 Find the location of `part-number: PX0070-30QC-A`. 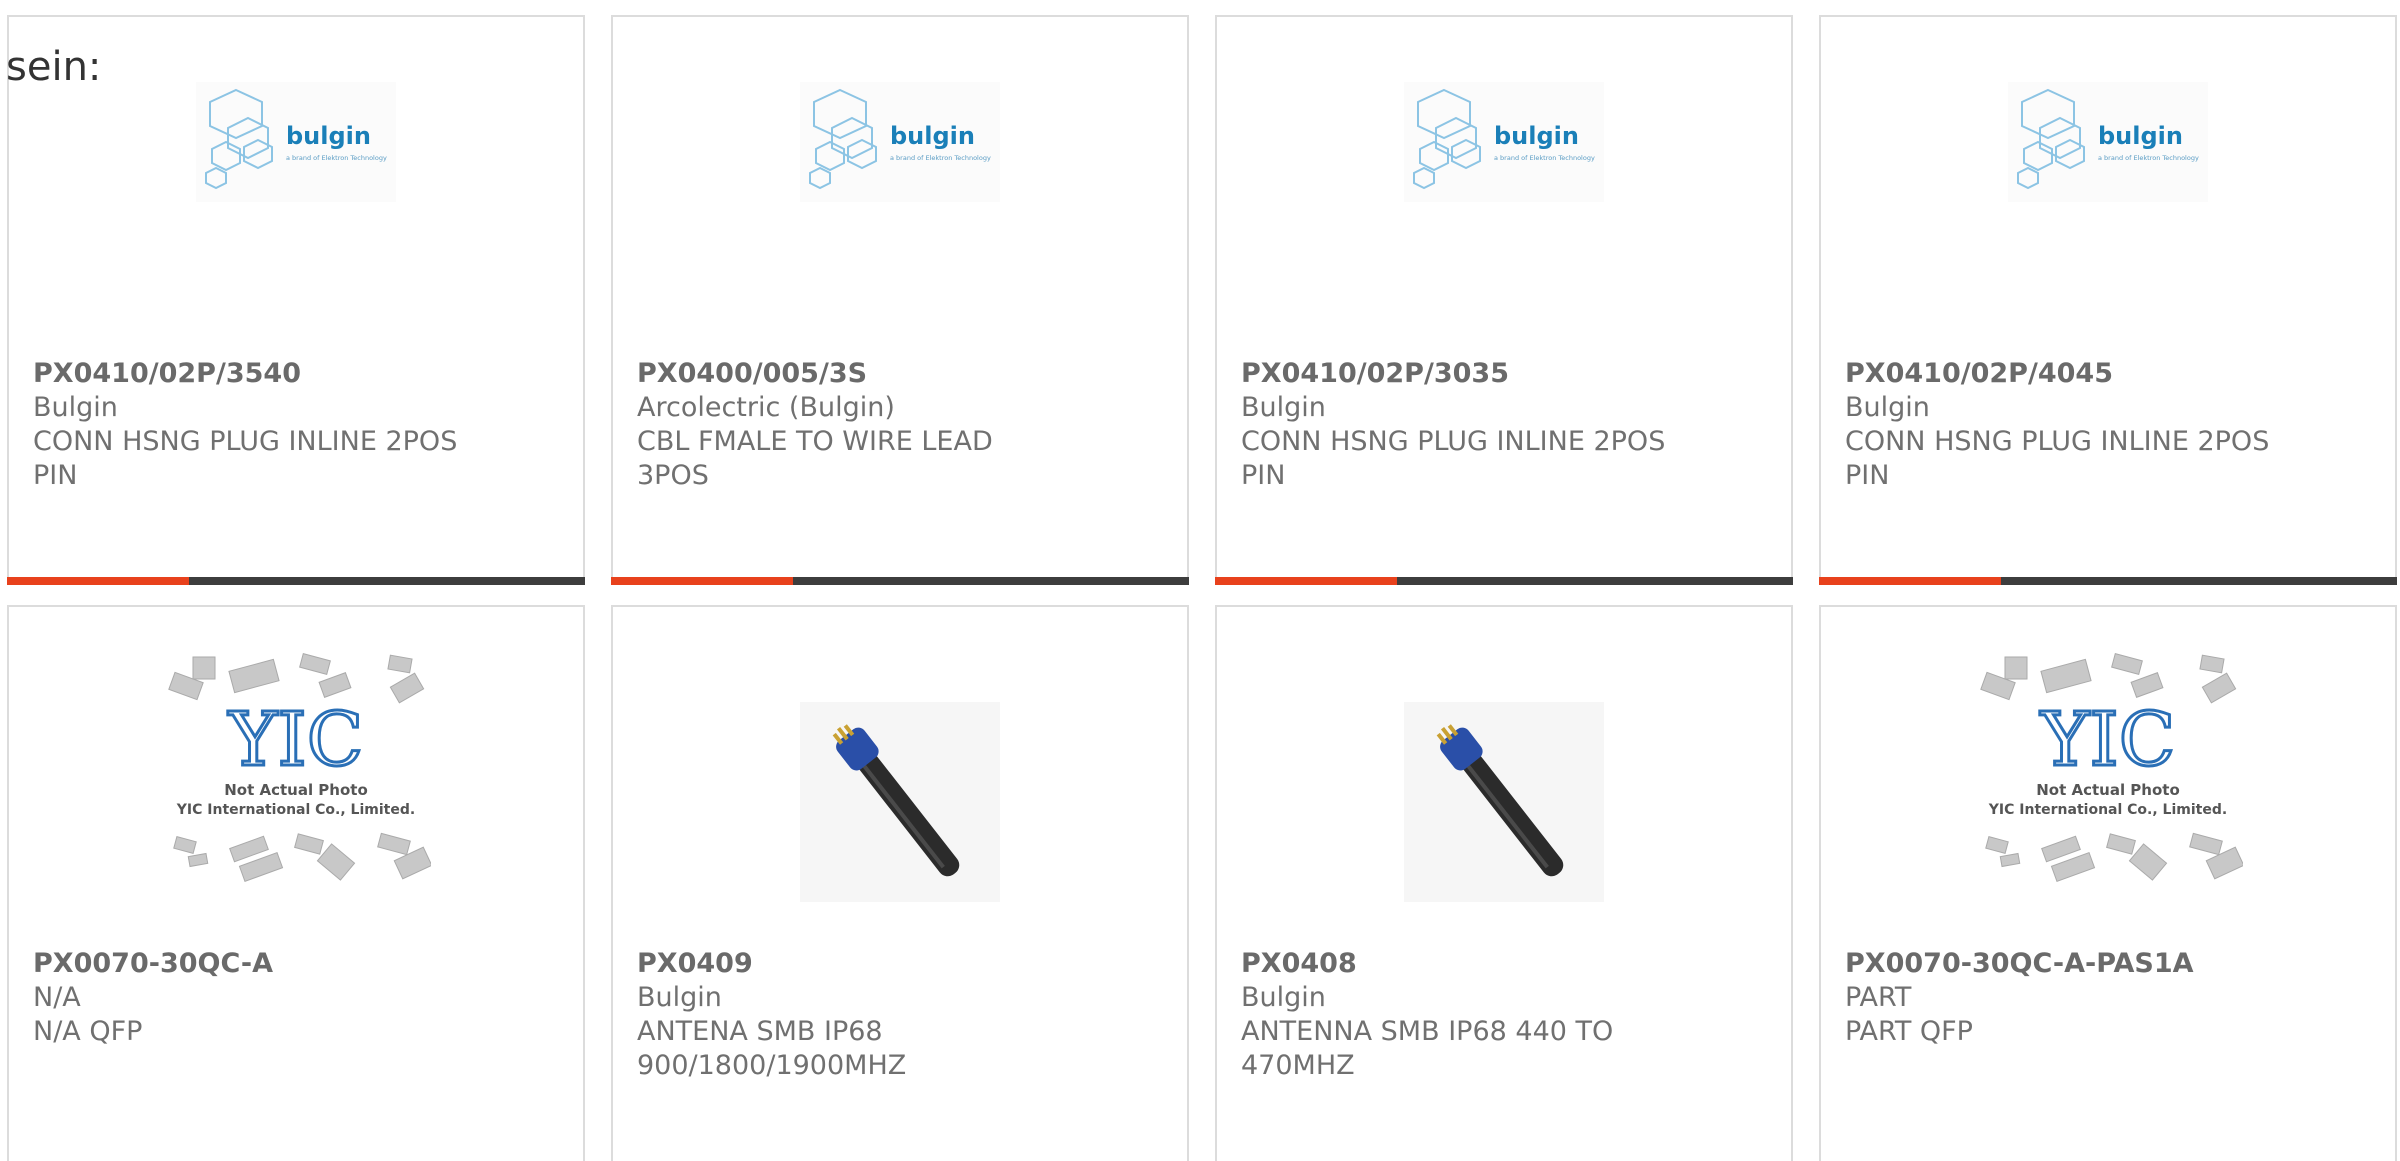

part-number: PX0070-30QC-A is located at coordinates (296, 964).